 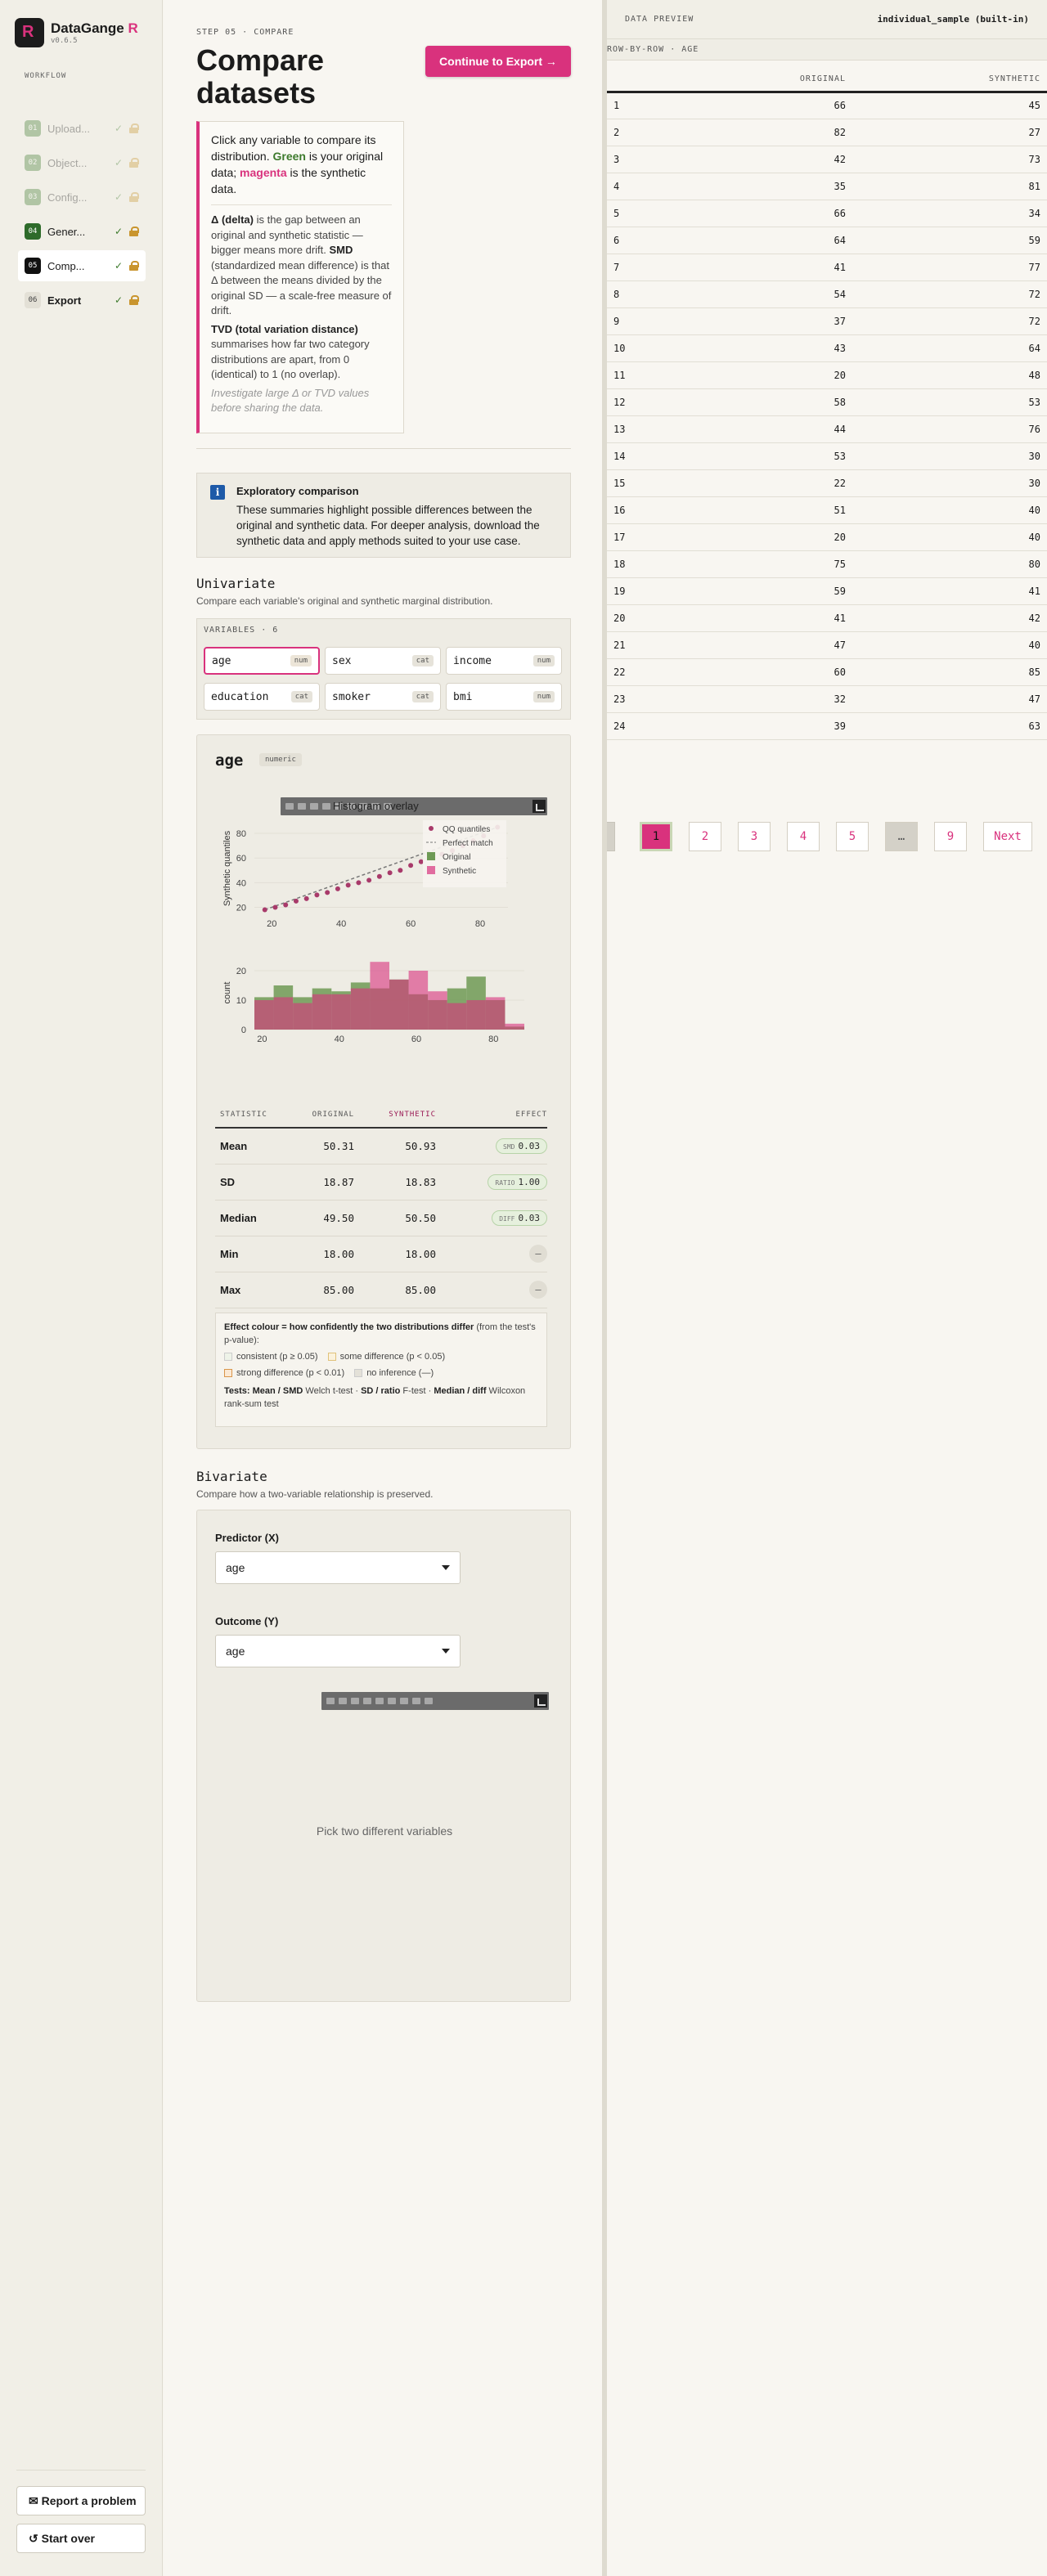 I want to click on step-upload: 01 Upload... ✓, so click(x=82, y=128).